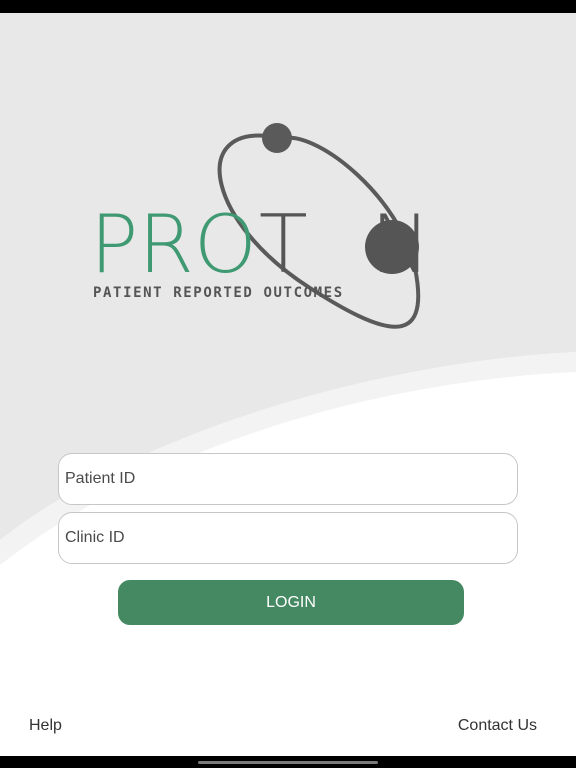 The height and width of the screenshot is (768, 576). Describe the element at coordinates (218, 293) in the screenshot. I see `logo-tagline: PATIENT REPORTED OUTCOMES` at that location.